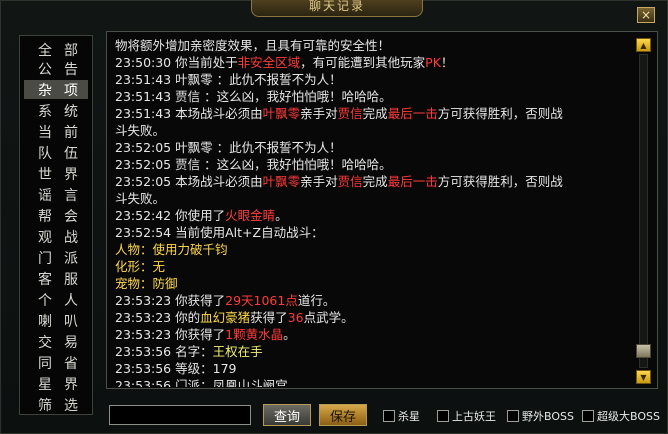 This screenshot has width=668, height=434. What do you see at coordinates (56, 152) in the screenshot?
I see `sidebar-item: 队伍` at bounding box center [56, 152].